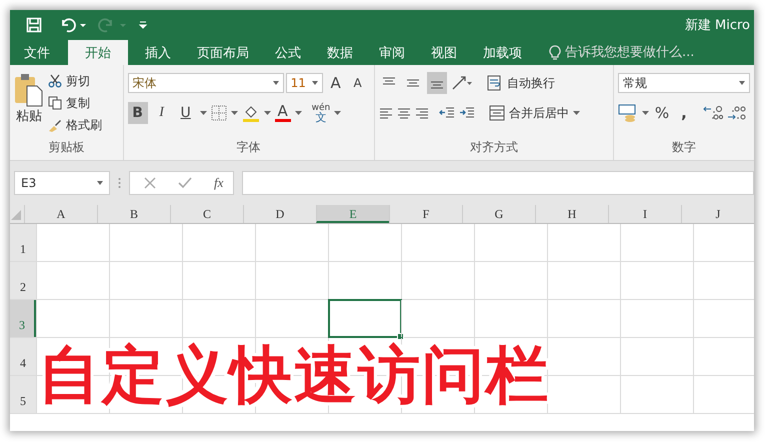  What do you see at coordinates (498, 183) in the screenshot?
I see `formula-field` at bounding box center [498, 183].